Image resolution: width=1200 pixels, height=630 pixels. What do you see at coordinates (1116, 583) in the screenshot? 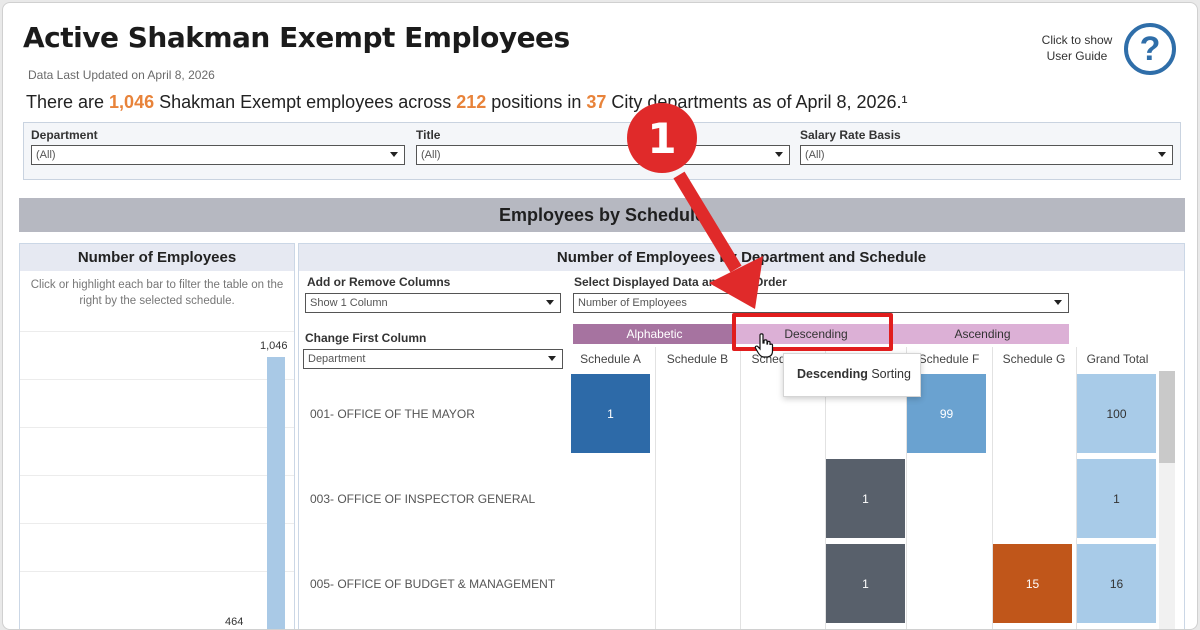
I see `table-cell: 16` at bounding box center [1116, 583].